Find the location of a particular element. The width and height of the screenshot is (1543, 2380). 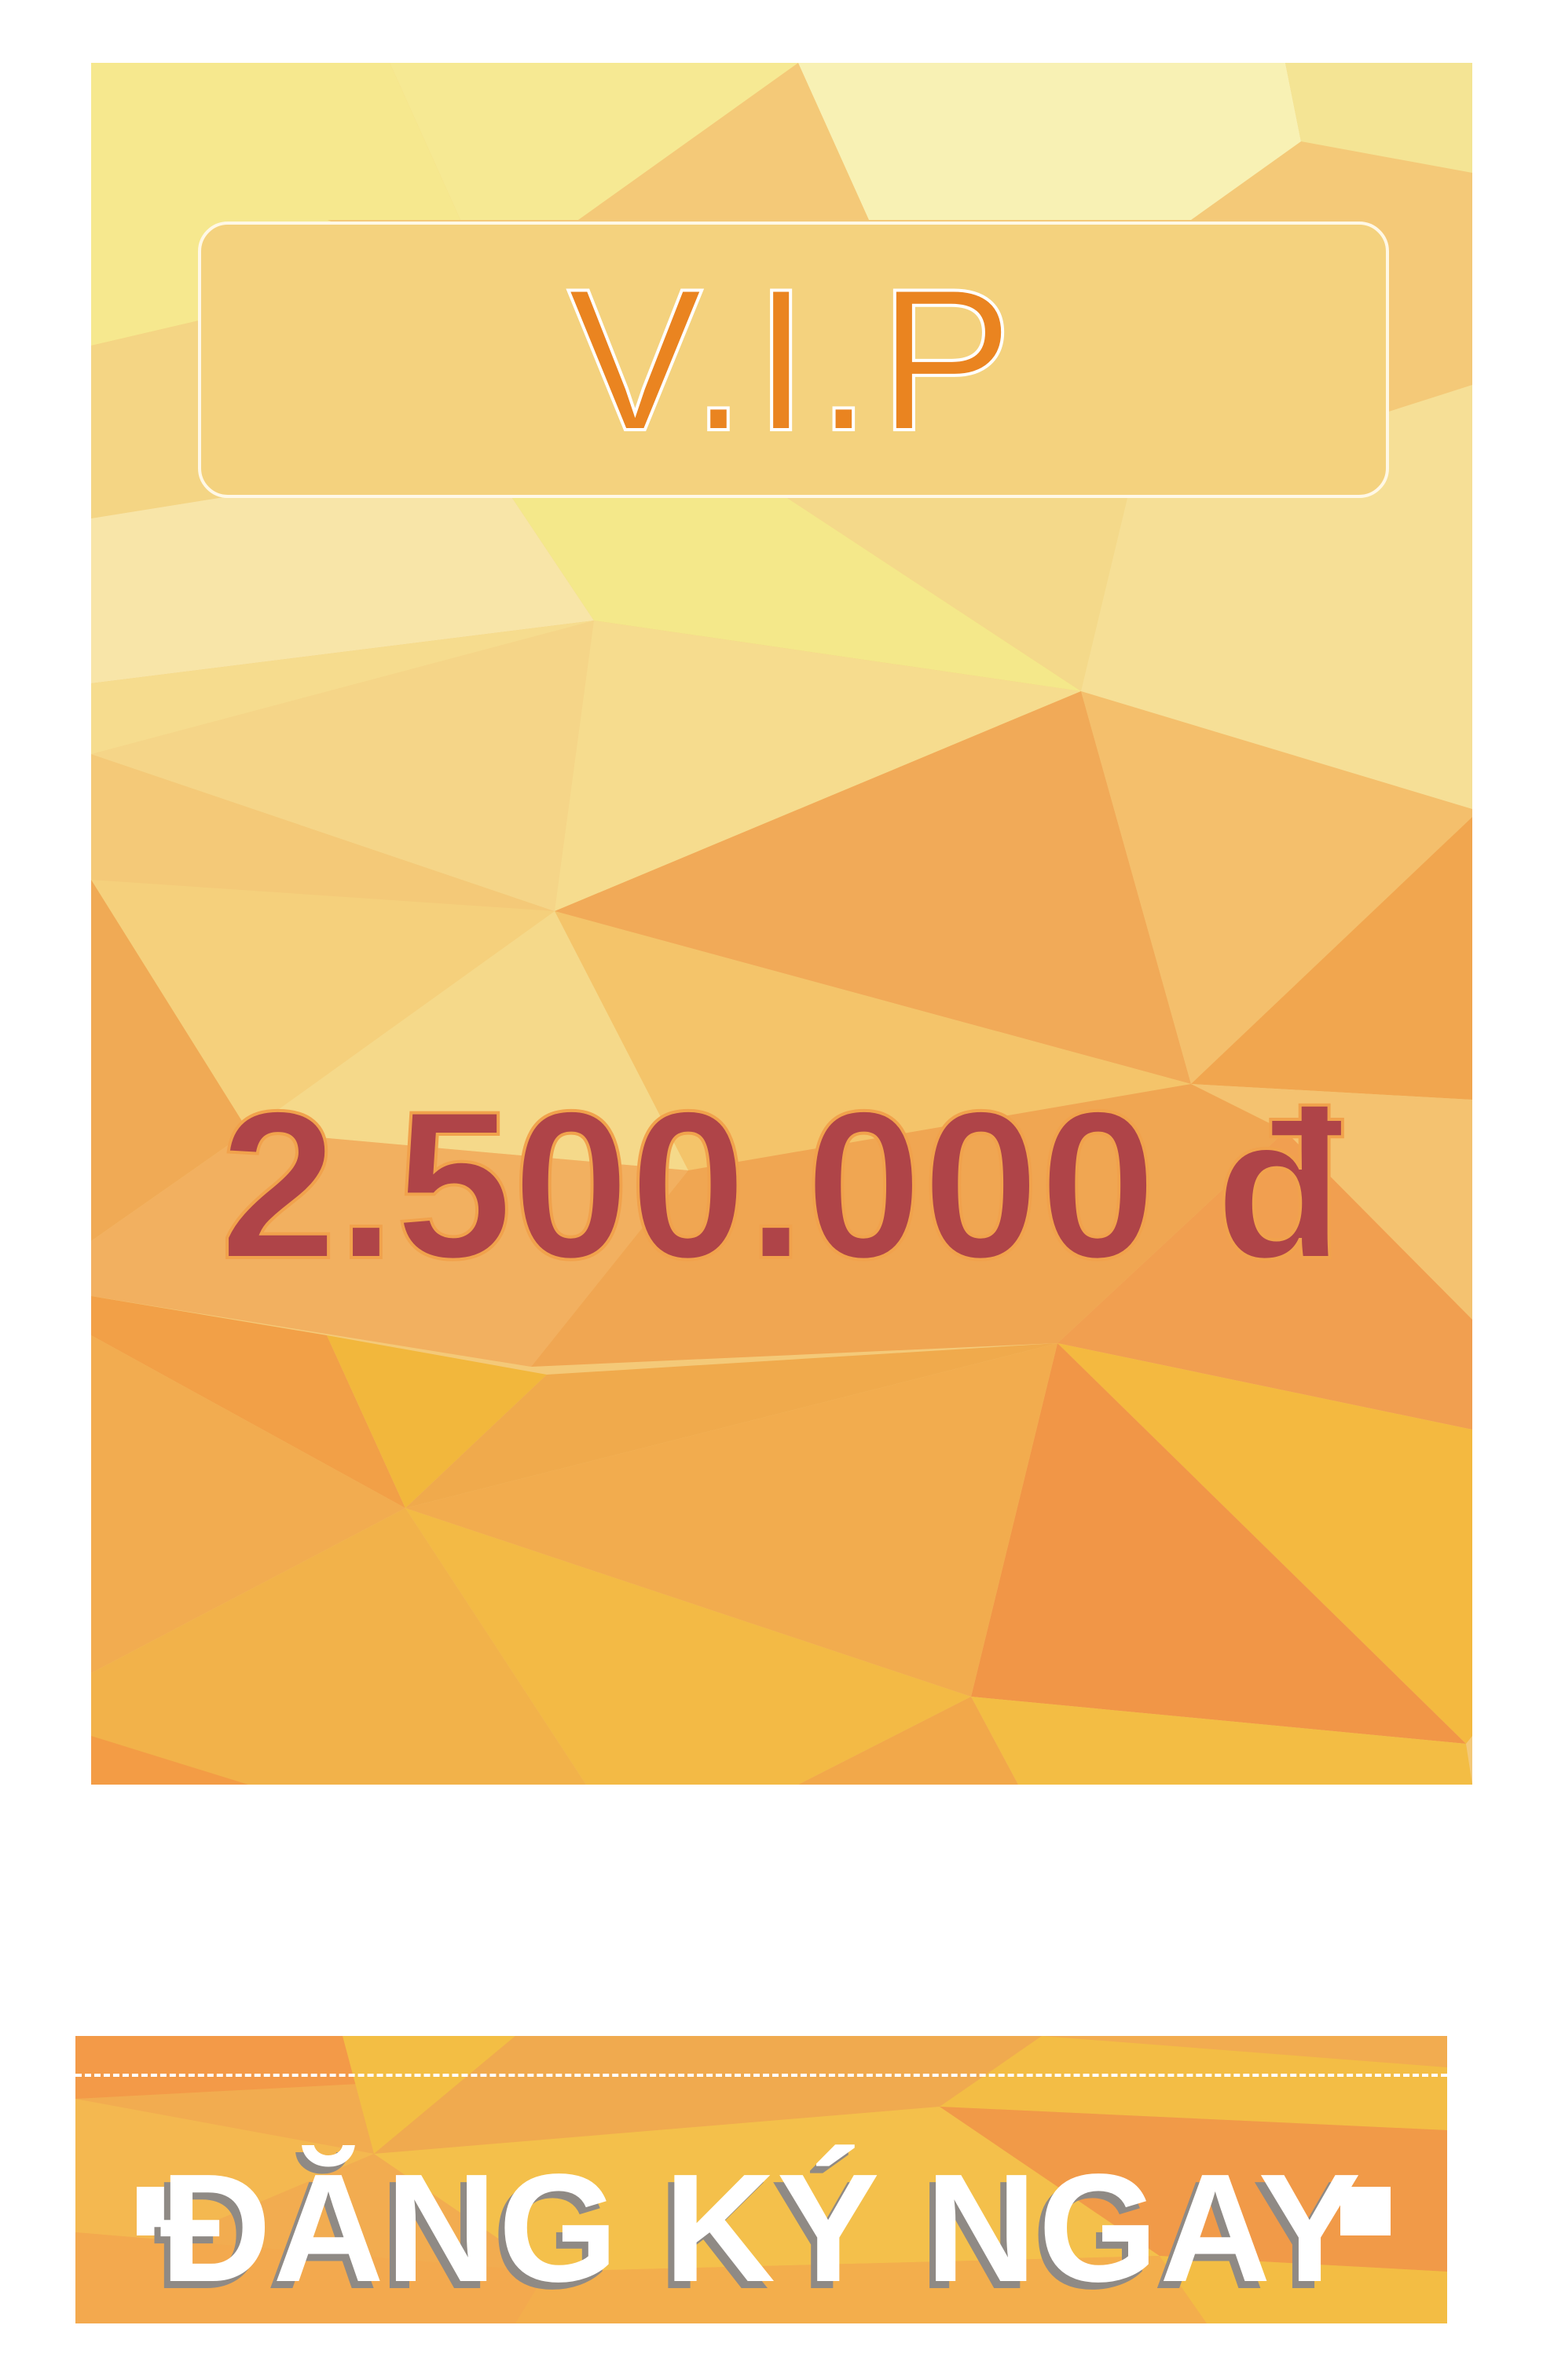

register-now-button: ĐĂNG KÝ NGAY is located at coordinates (761, 2179).